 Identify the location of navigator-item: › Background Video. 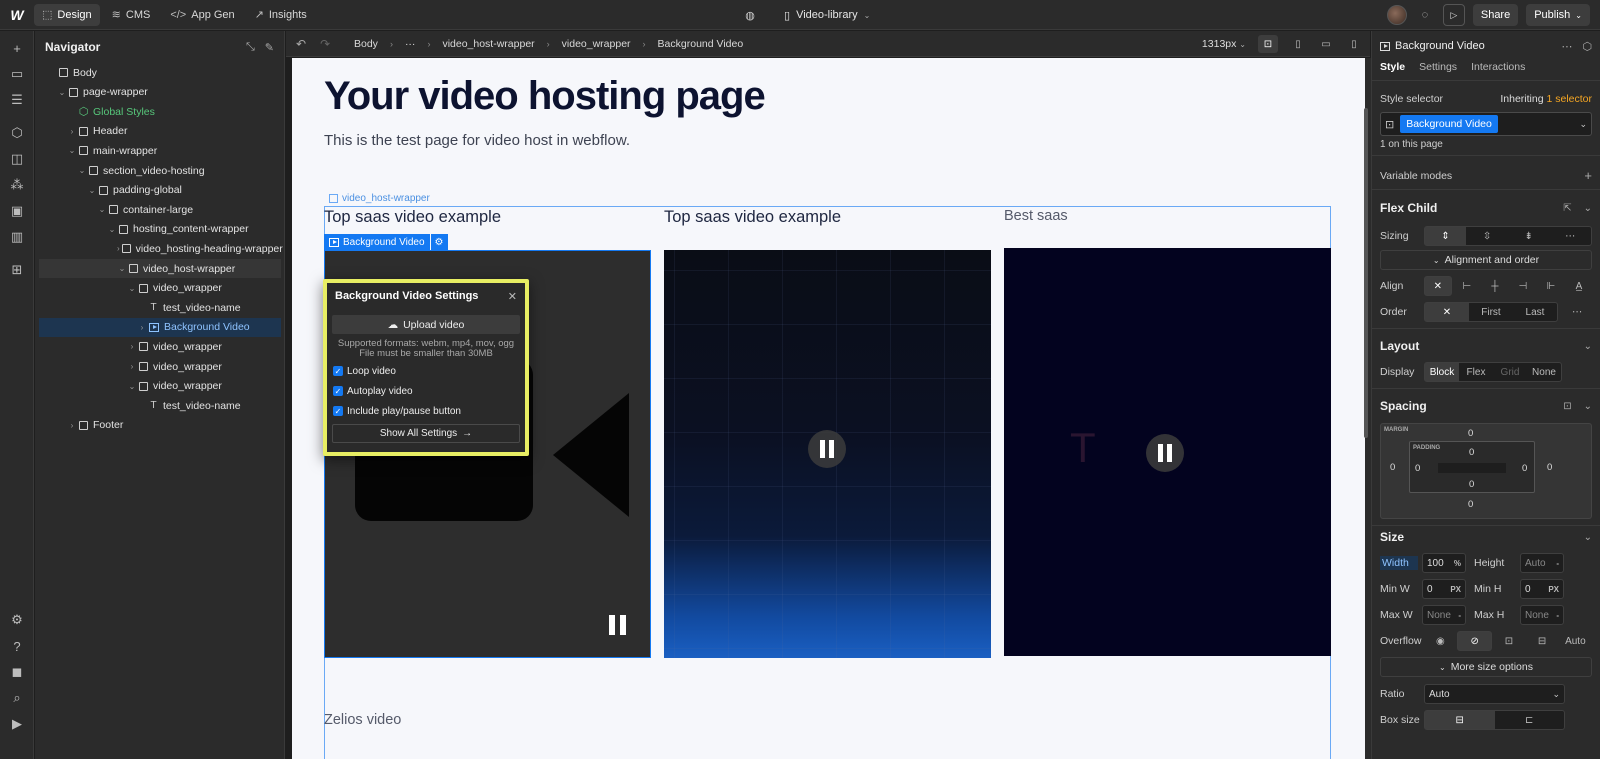
(160, 327).